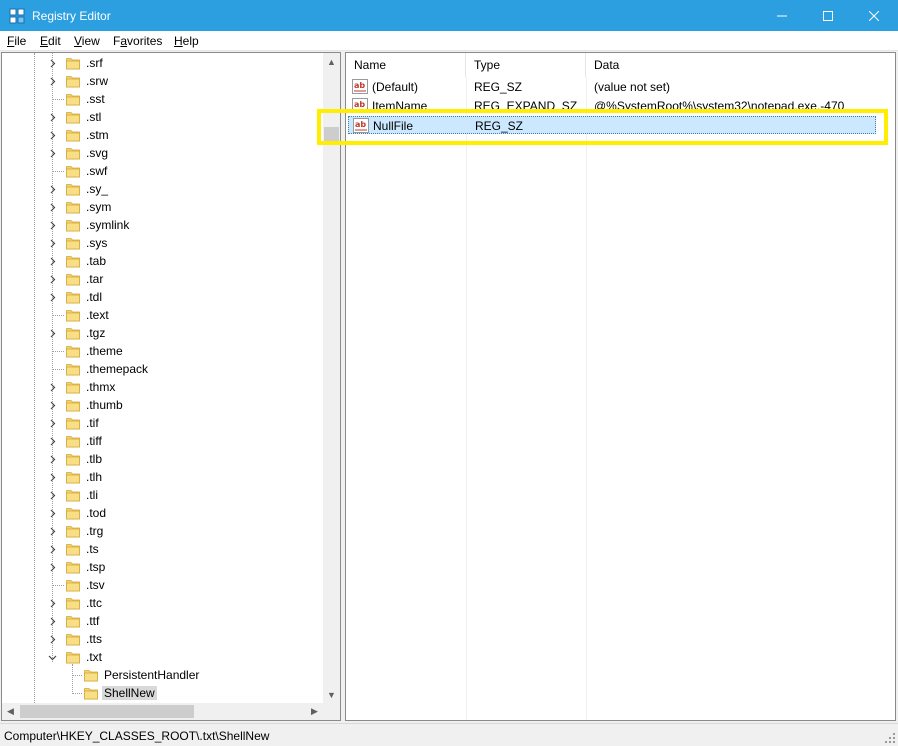  What do you see at coordinates (163, 81) in the screenshot?
I see `tree-item: .srw` at bounding box center [163, 81].